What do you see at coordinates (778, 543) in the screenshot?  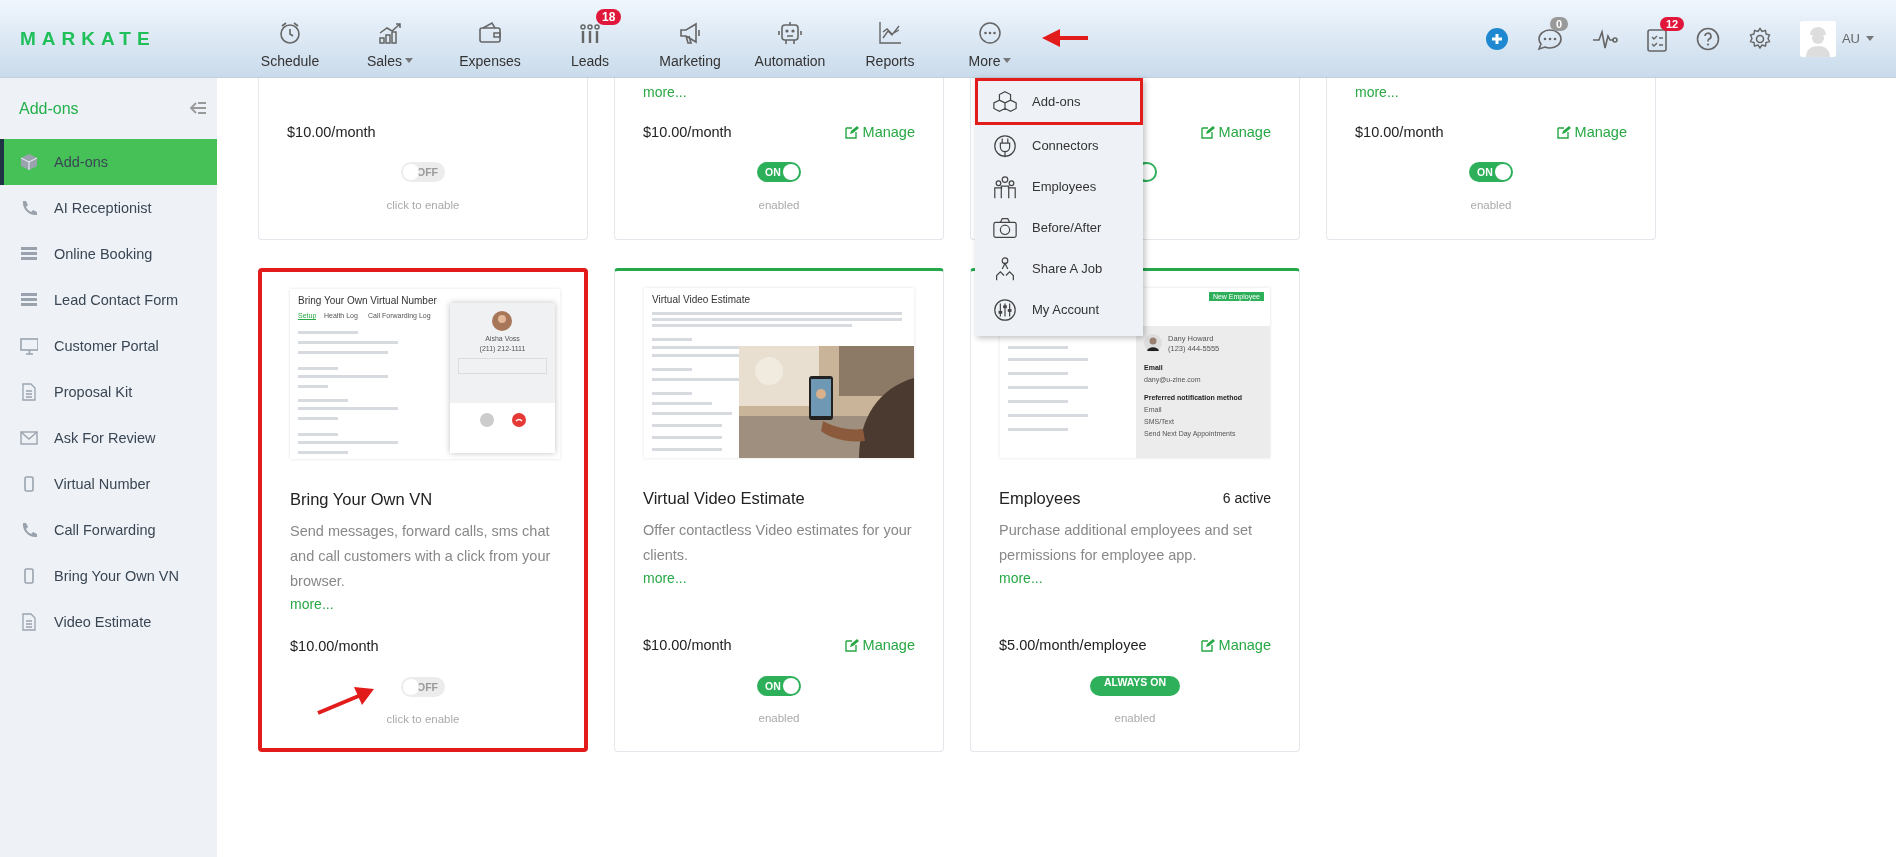 I see `card-description: Offer contactless Video estimates for your clients.` at bounding box center [778, 543].